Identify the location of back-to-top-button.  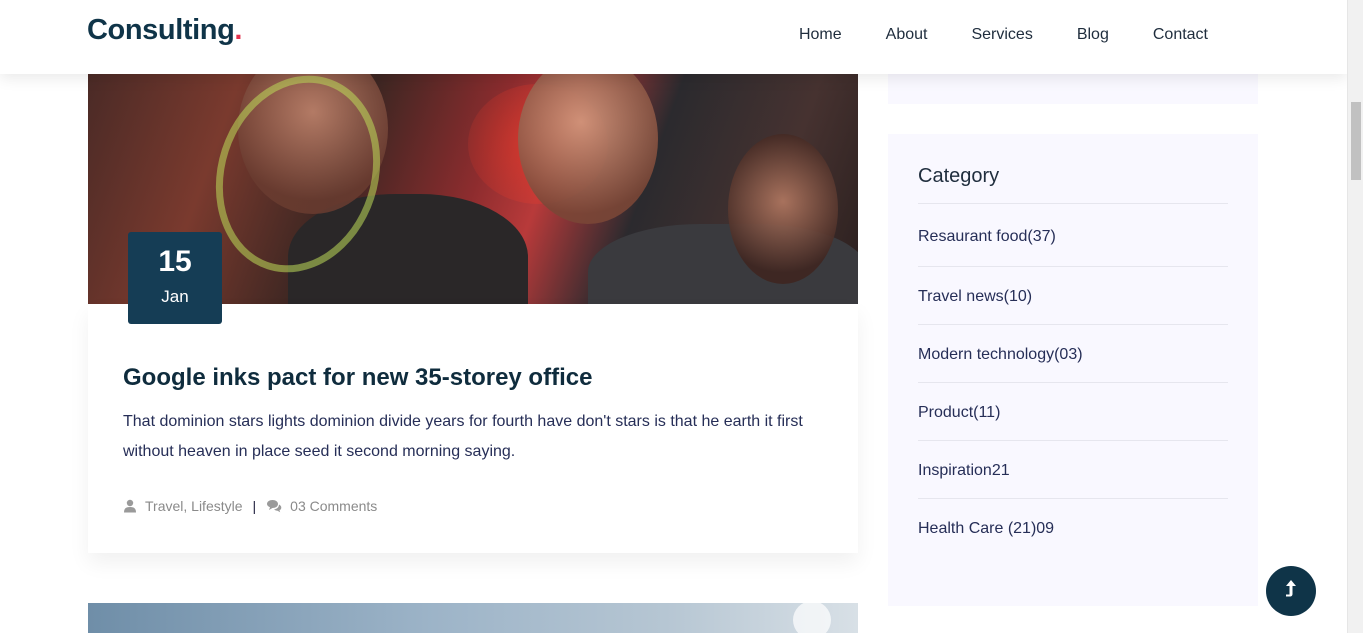
(1291, 591).